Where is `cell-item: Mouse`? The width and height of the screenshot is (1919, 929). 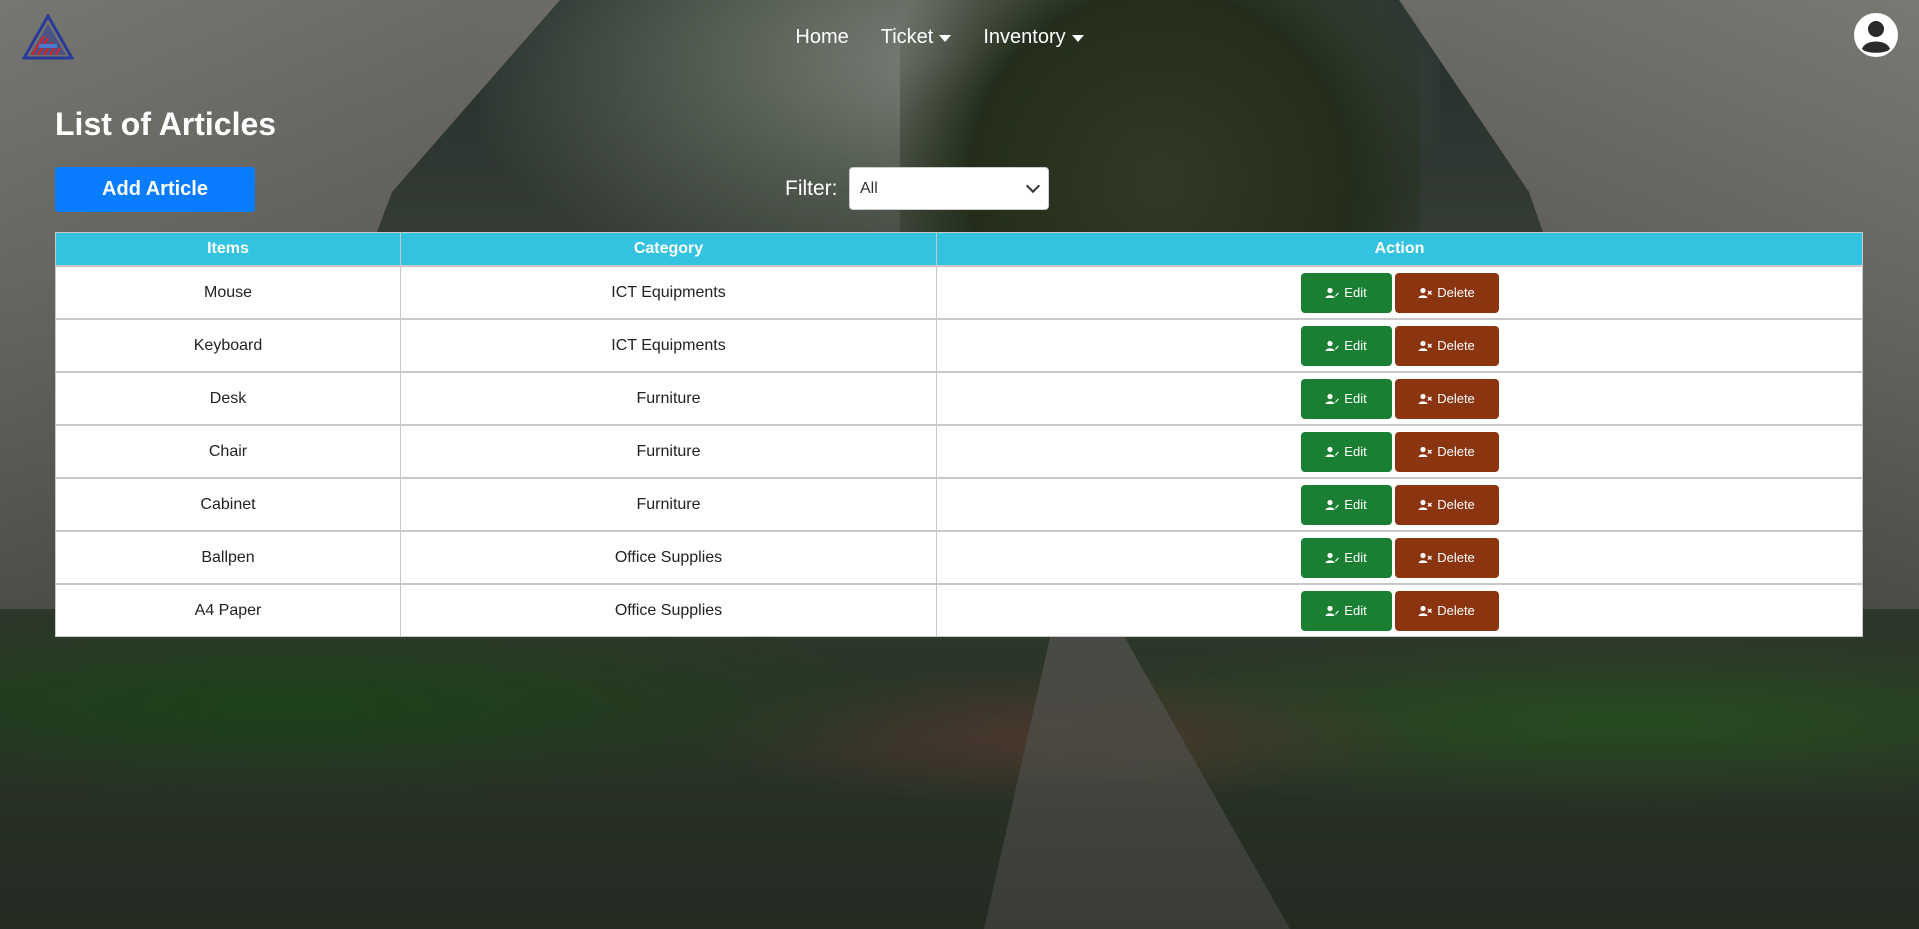 cell-item: Mouse is located at coordinates (228, 292).